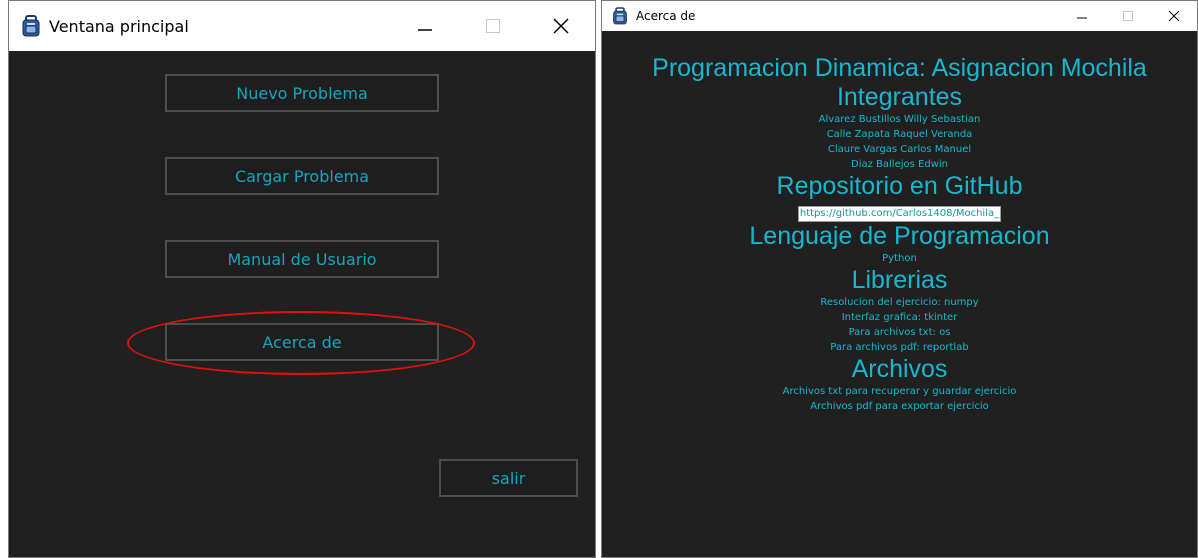  What do you see at coordinates (302, 26) in the screenshot?
I see `main-window-titlebar: Ventana principal` at bounding box center [302, 26].